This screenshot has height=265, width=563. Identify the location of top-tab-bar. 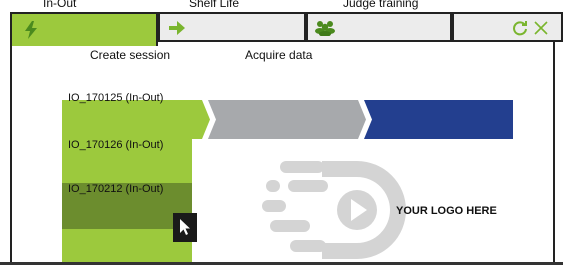
(286, 29).